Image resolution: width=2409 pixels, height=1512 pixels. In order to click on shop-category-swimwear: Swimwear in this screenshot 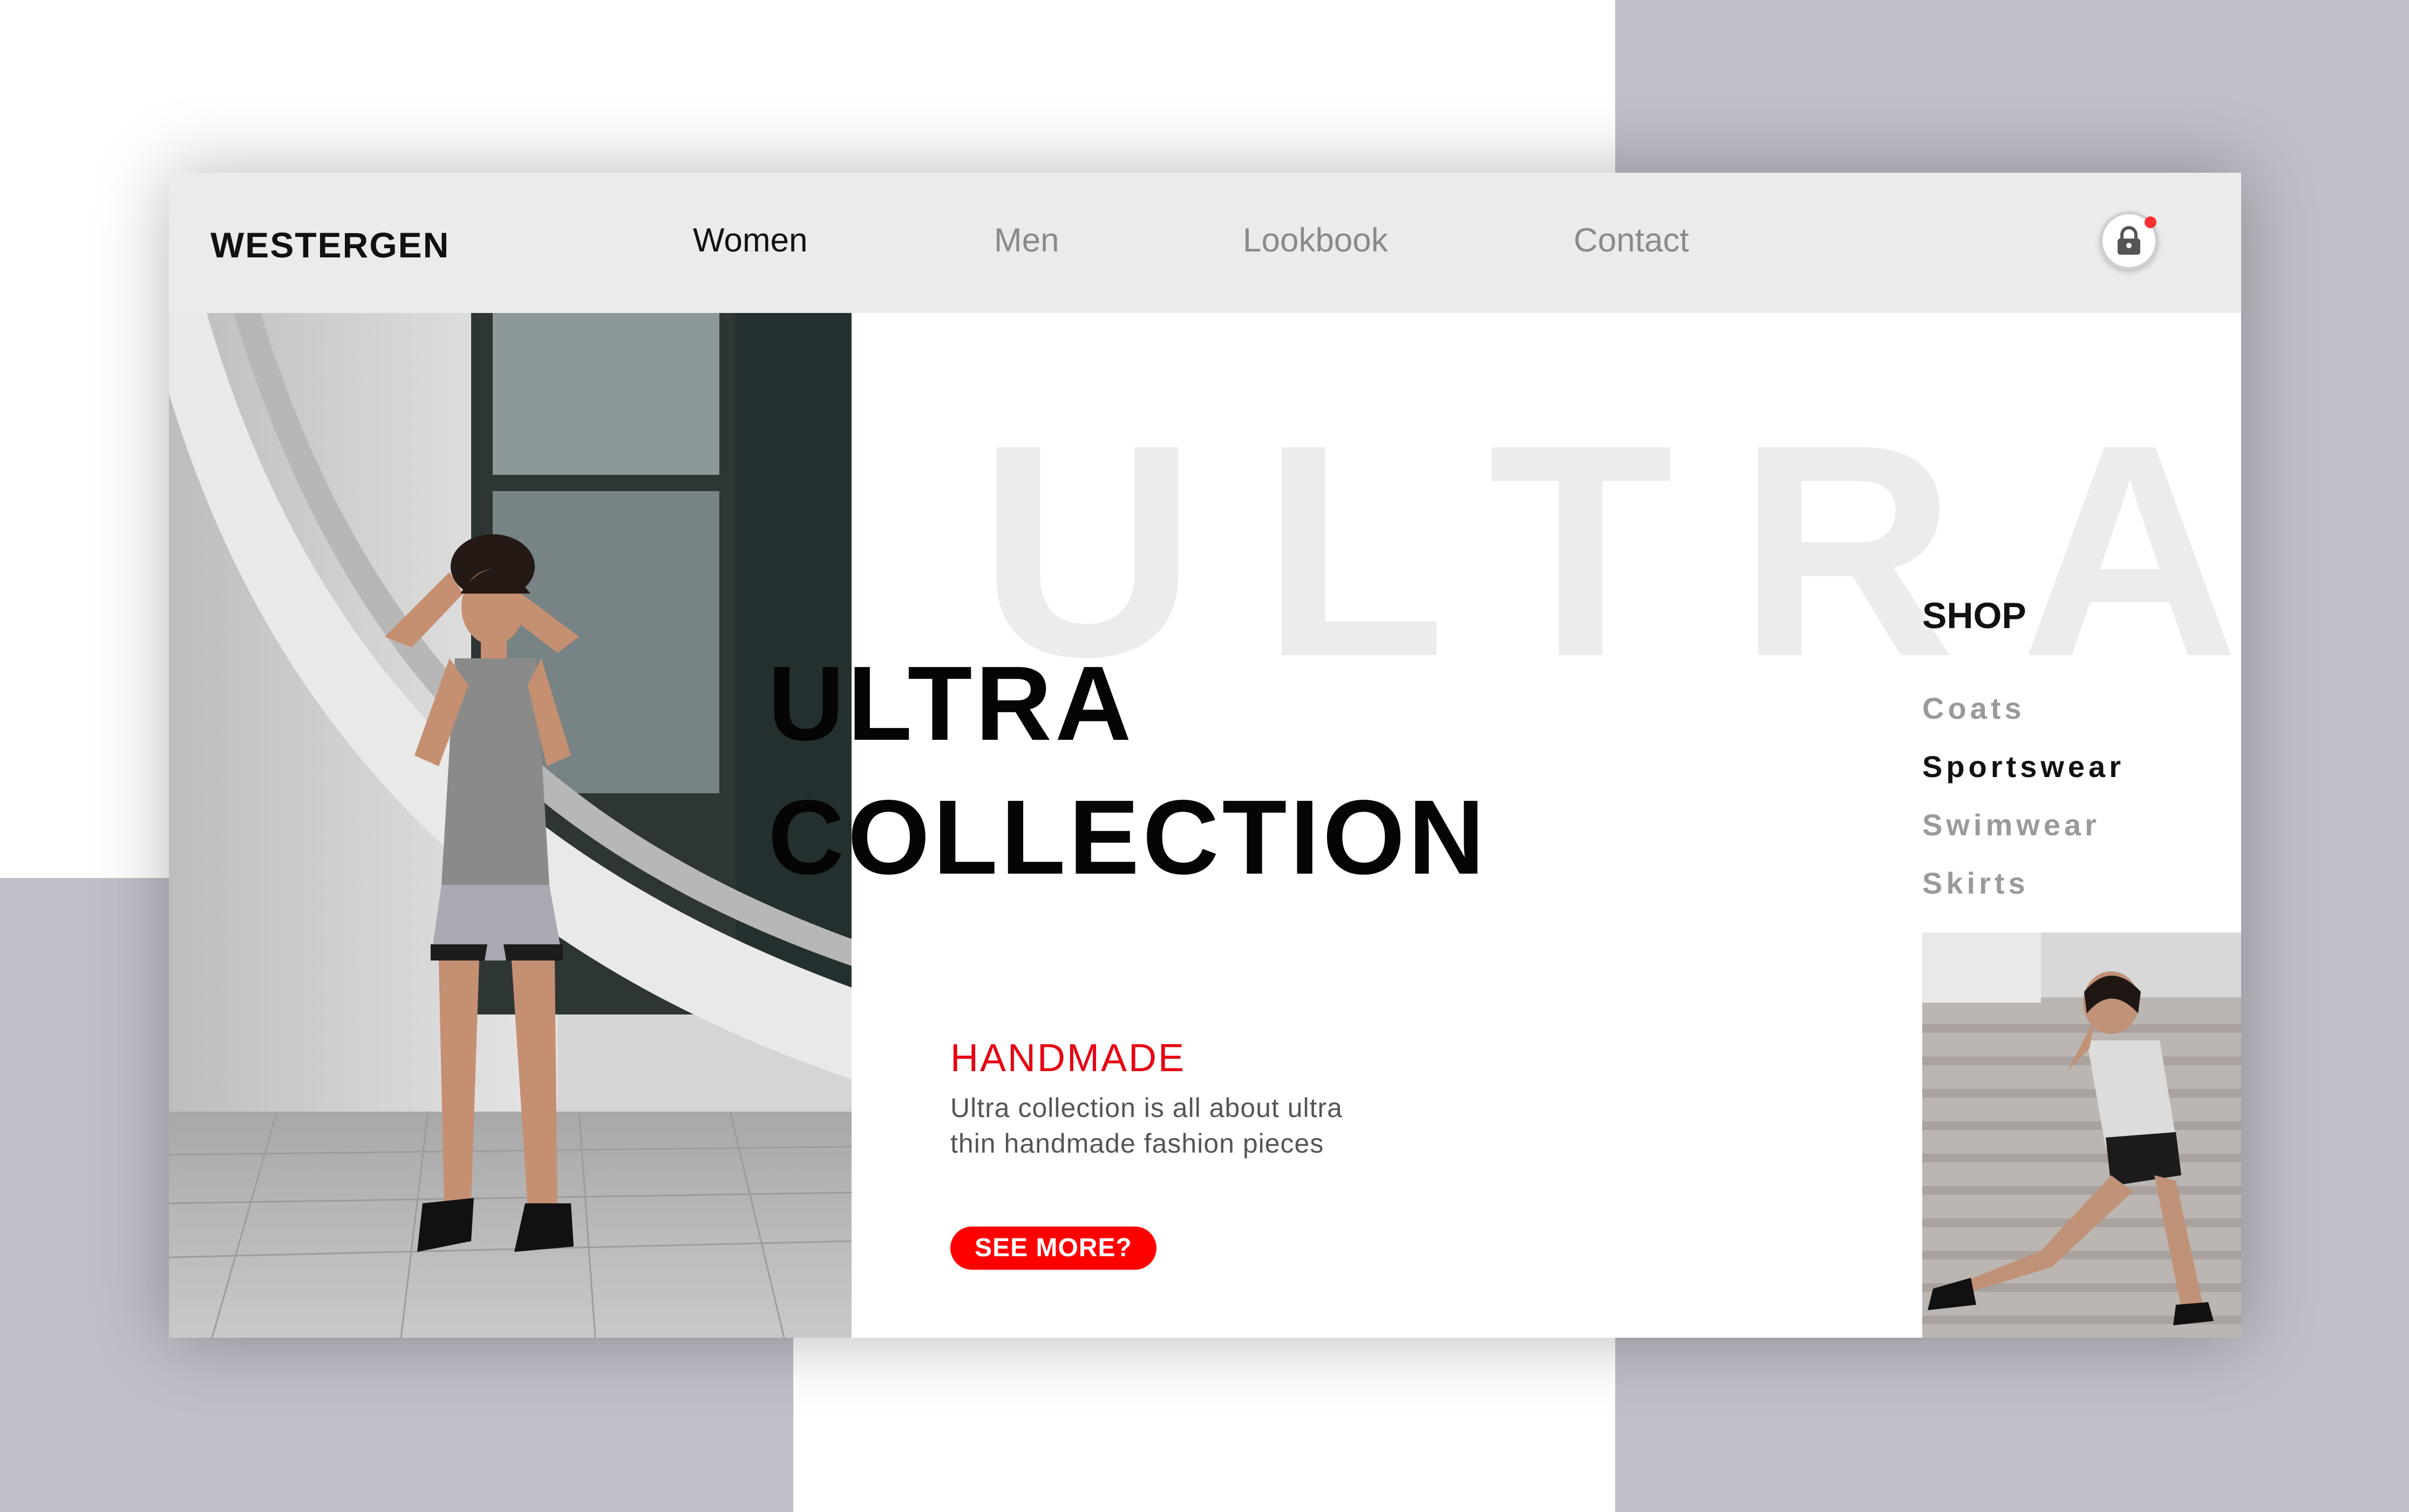, I will do `click(2011, 824)`.